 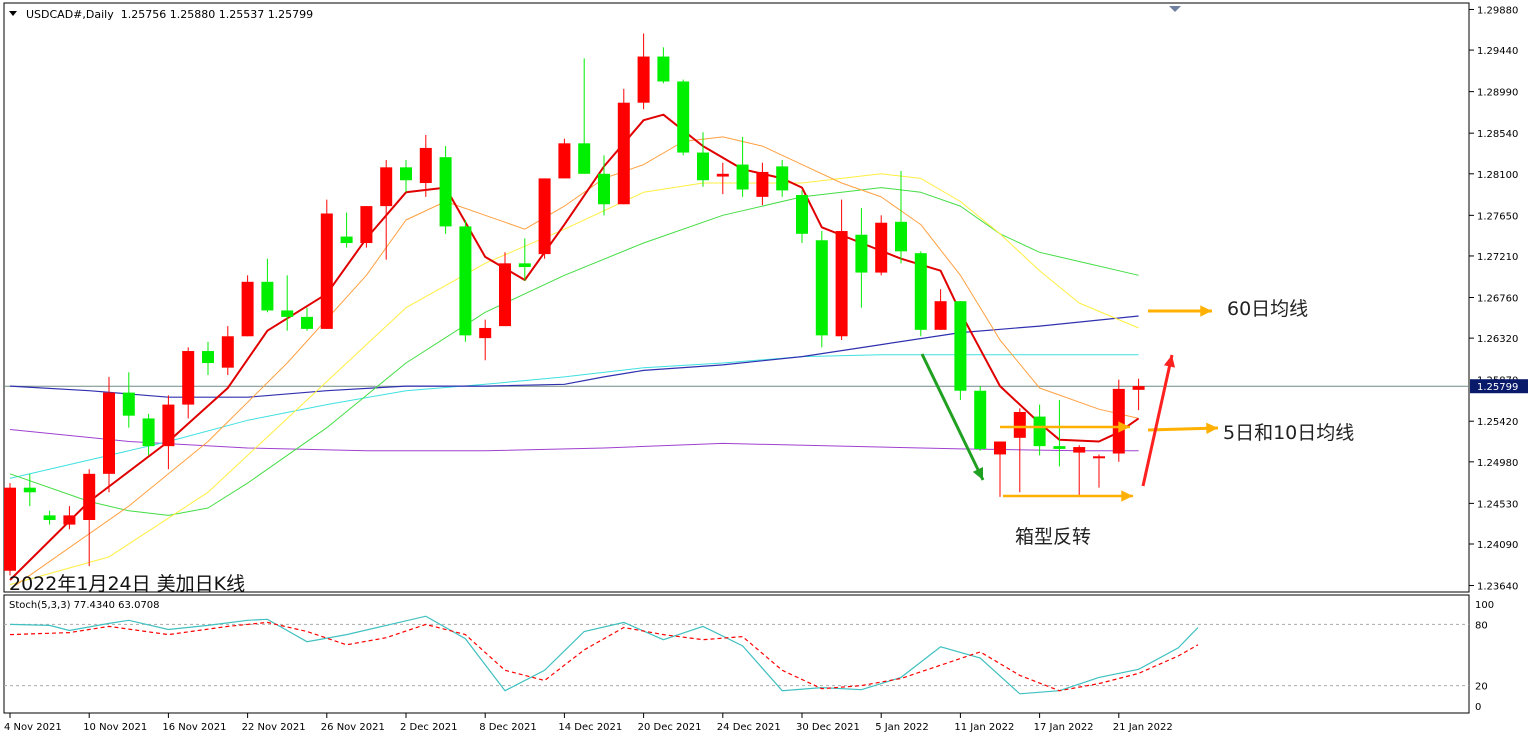 What do you see at coordinates (1497, 504) in the screenshot?
I see `price-tick-label: 1.24530` at bounding box center [1497, 504].